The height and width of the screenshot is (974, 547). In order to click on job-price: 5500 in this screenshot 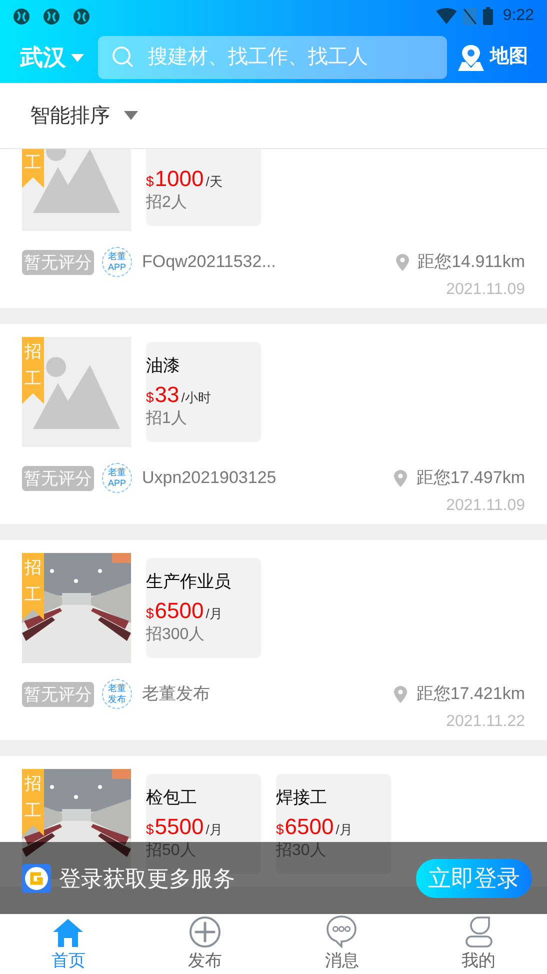, I will do `click(179, 827)`.